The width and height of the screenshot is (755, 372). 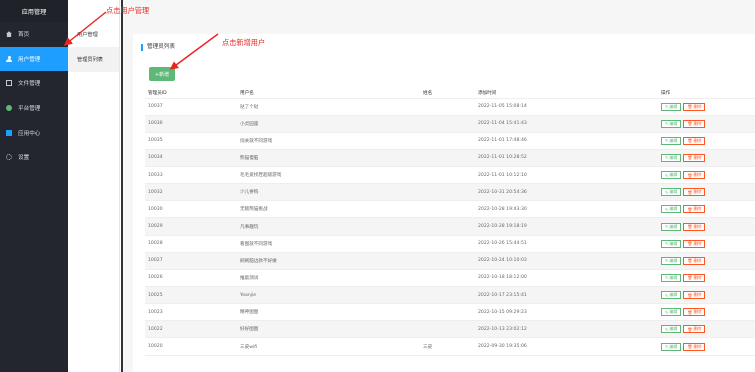 I want to click on cell-username: 闯关就不同游戏, so click(x=328, y=141).